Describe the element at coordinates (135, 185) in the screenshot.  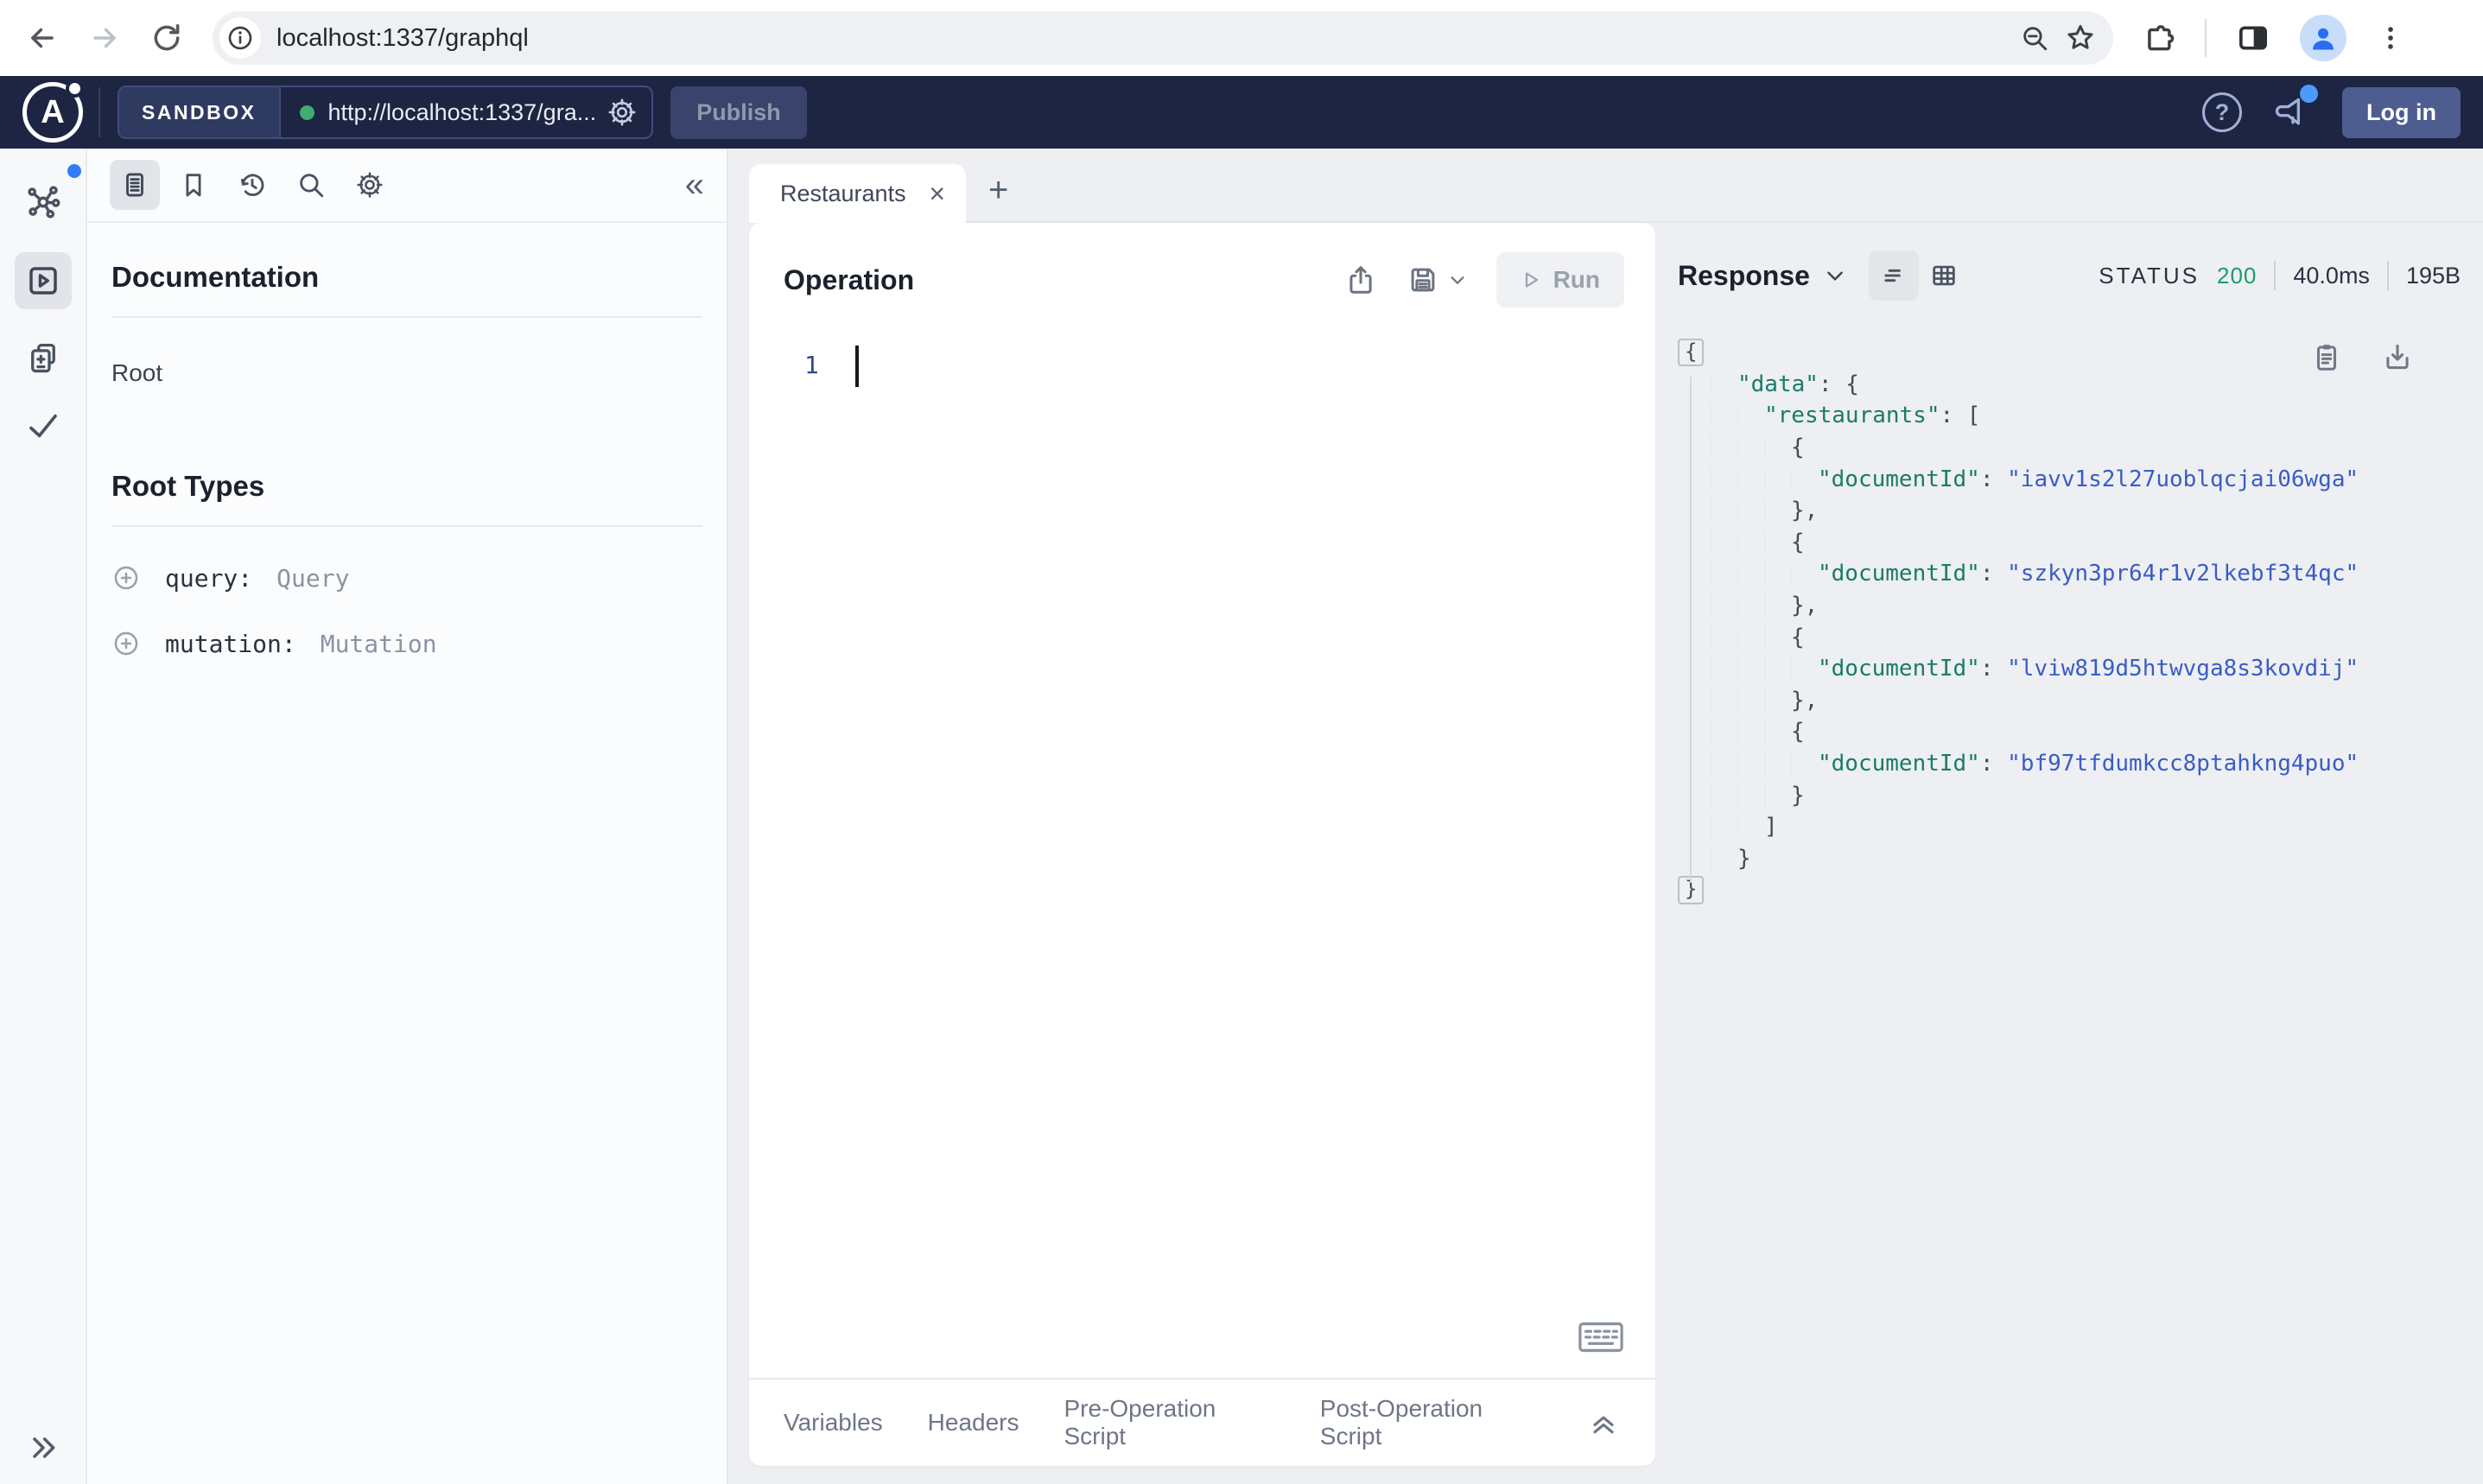
I see `documentation-tab-button` at that location.